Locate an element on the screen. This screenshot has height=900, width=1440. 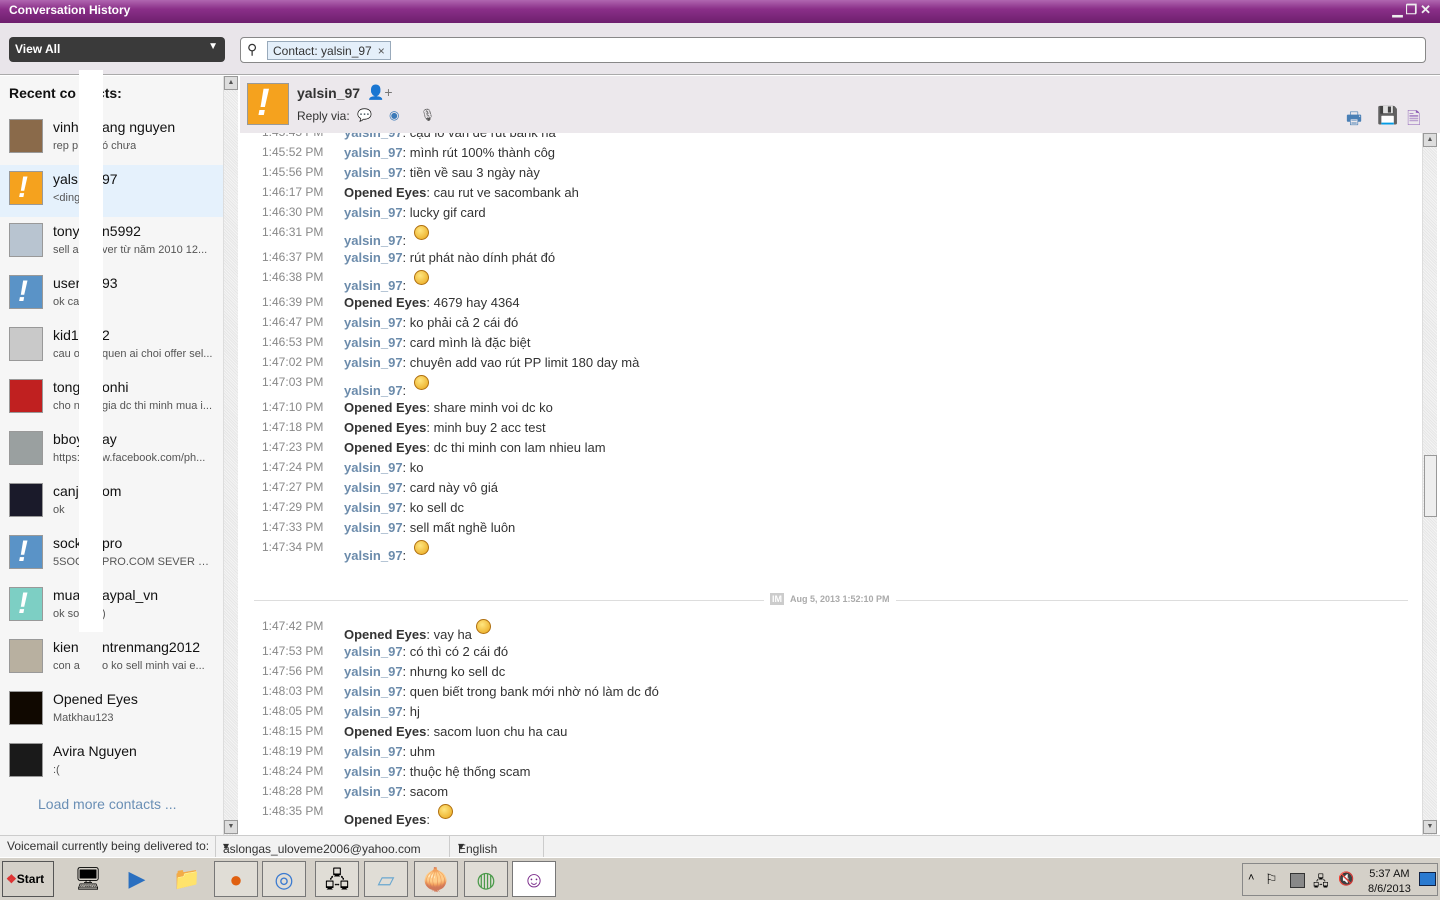
show-desktop-icon is located at coordinates (1427, 879).